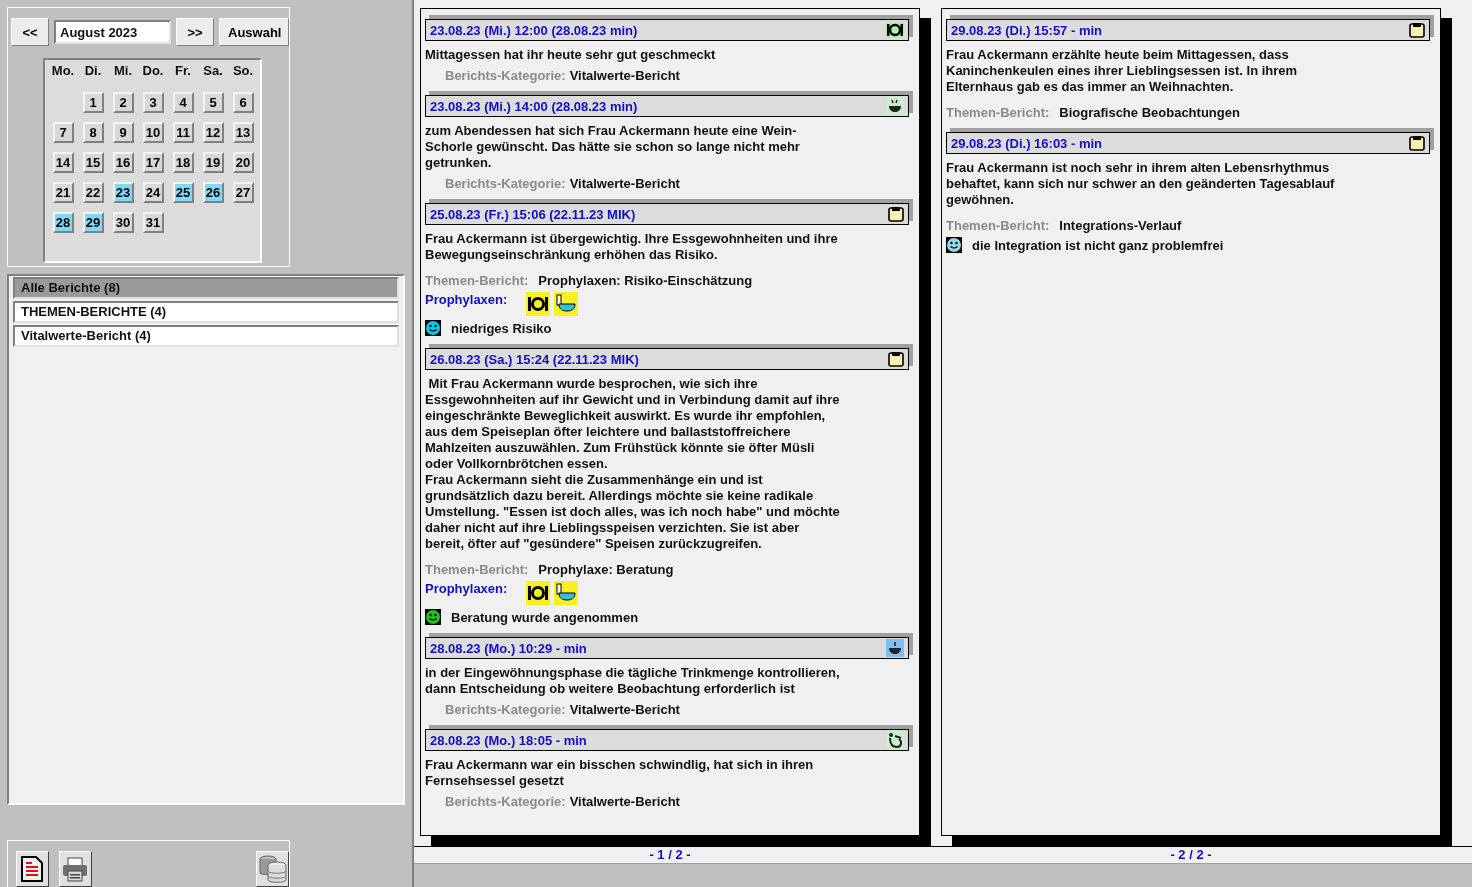 The height and width of the screenshot is (887, 1472). I want to click on day-button: 26, so click(213, 192).